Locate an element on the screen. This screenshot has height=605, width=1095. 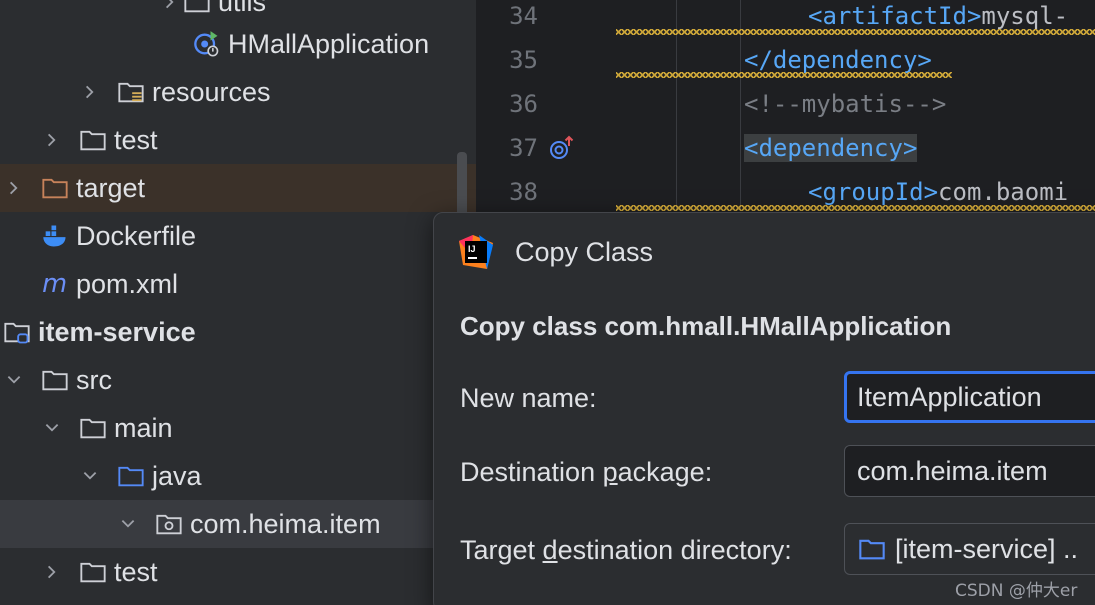
target-directory-combo: [item-service] .. is located at coordinates (969, 549).